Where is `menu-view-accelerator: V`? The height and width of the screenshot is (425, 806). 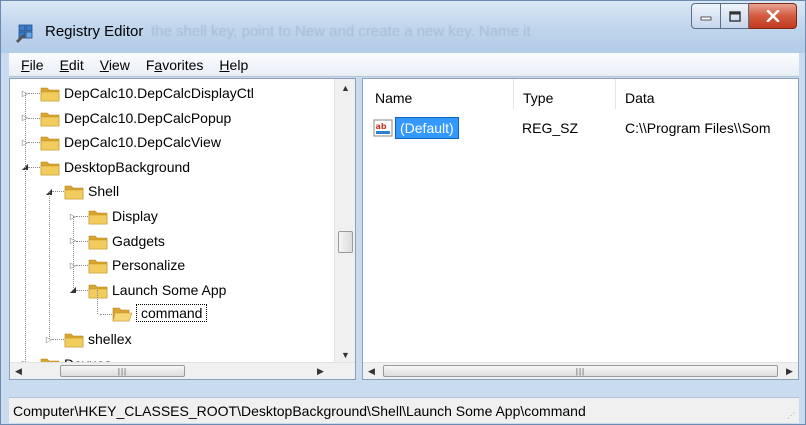
menu-view-accelerator: V is located at coordinates (104, 64).